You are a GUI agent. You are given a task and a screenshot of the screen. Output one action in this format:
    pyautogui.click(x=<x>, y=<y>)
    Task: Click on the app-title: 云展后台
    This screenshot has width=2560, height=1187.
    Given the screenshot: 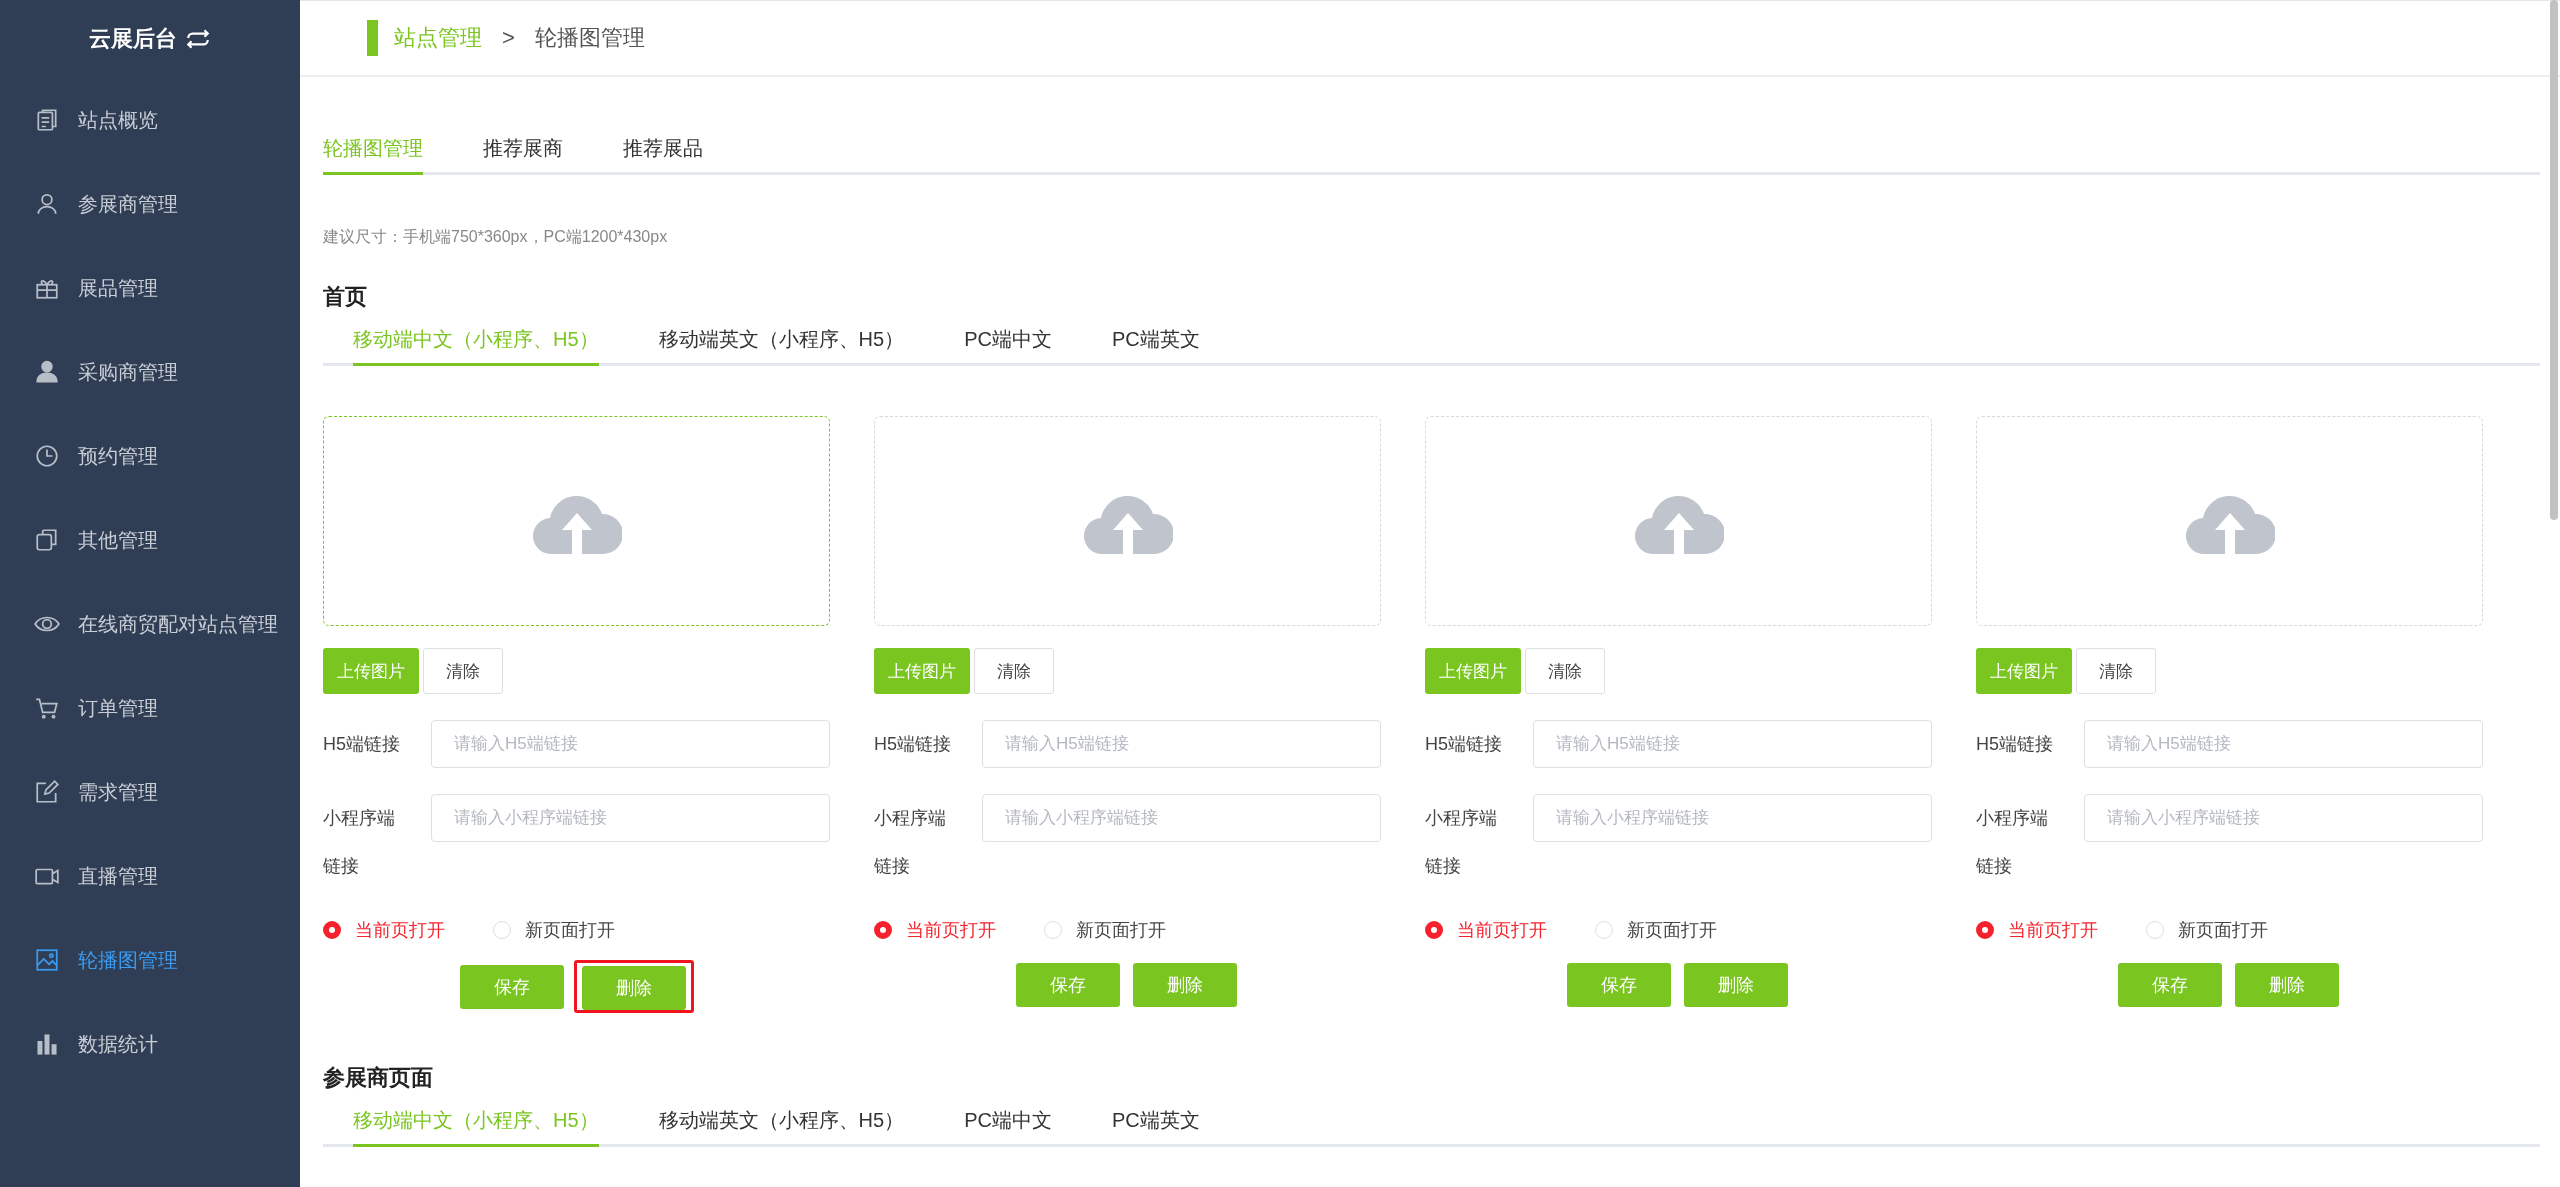 What is the action you would take?
    pyautogui.click(x=133, y=39)
    